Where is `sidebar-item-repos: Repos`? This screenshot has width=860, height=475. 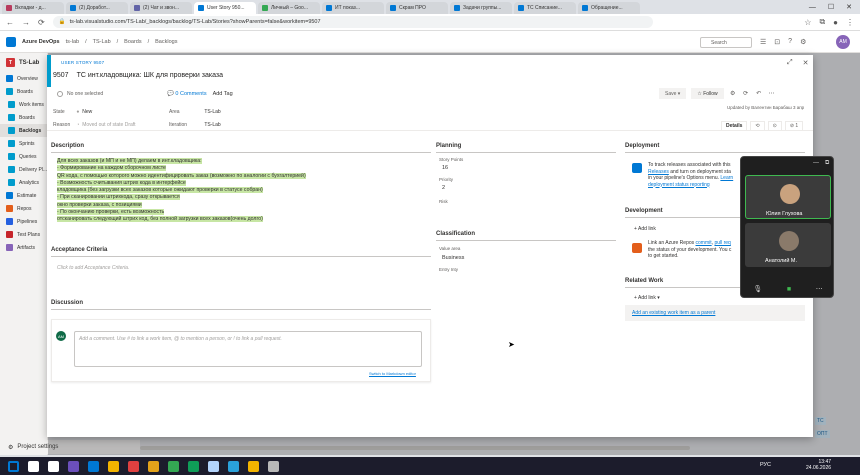 sidebar-item-repos: Repos is located at coordinates (23, 208).